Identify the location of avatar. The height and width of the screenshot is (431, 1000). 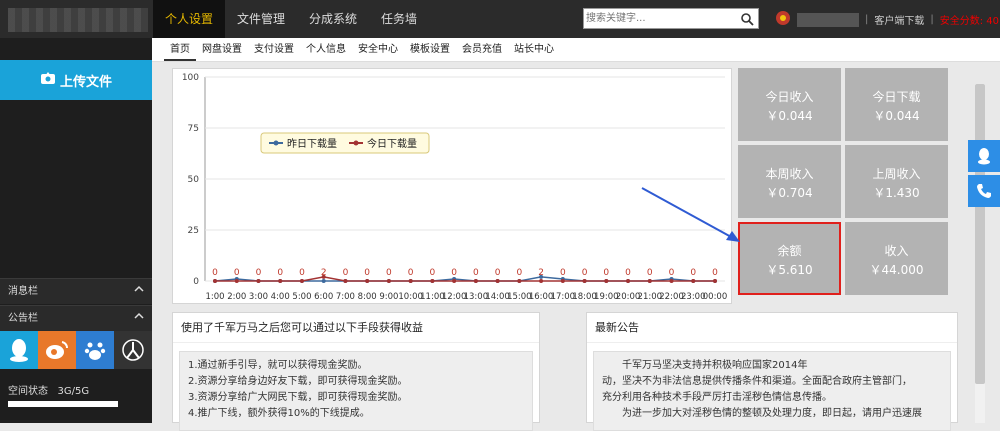
(783, 19).